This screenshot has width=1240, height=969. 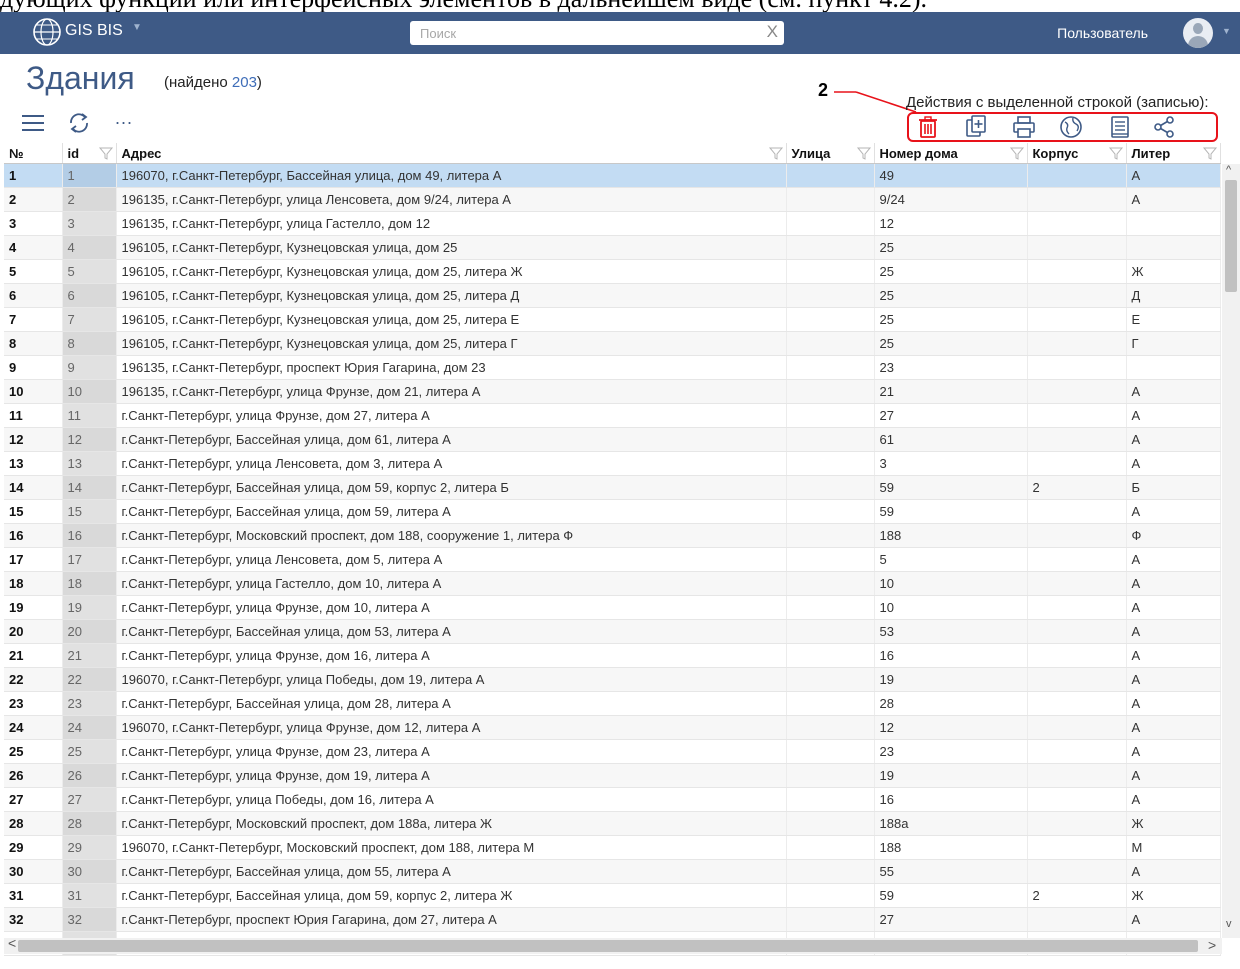 I want to click on table-header-row: № id Адрес Улица Номер дома Корпус Литер, so click(x=612, y=153).